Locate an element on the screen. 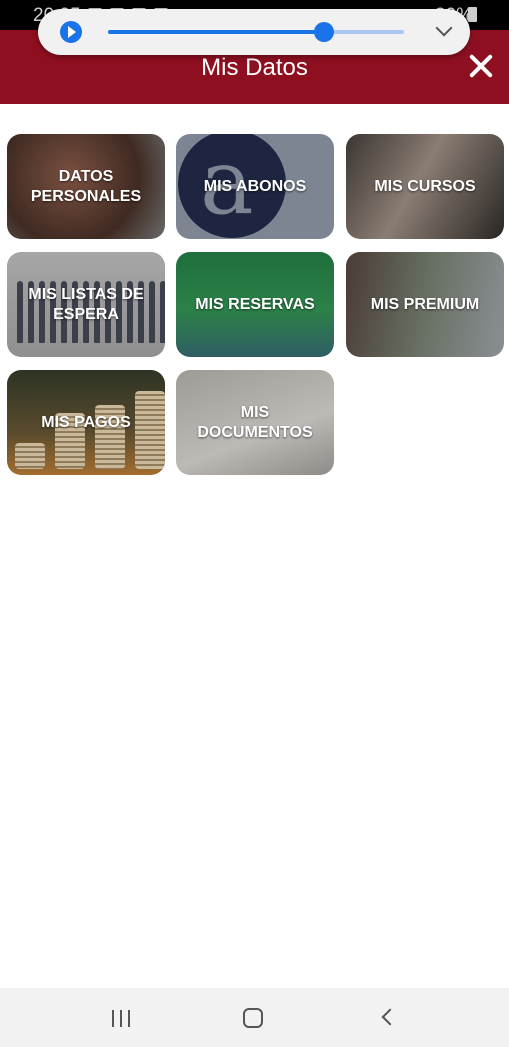 This screenshot has height=1047, width=509. seek-thumb is located at coordinates (324, 32).